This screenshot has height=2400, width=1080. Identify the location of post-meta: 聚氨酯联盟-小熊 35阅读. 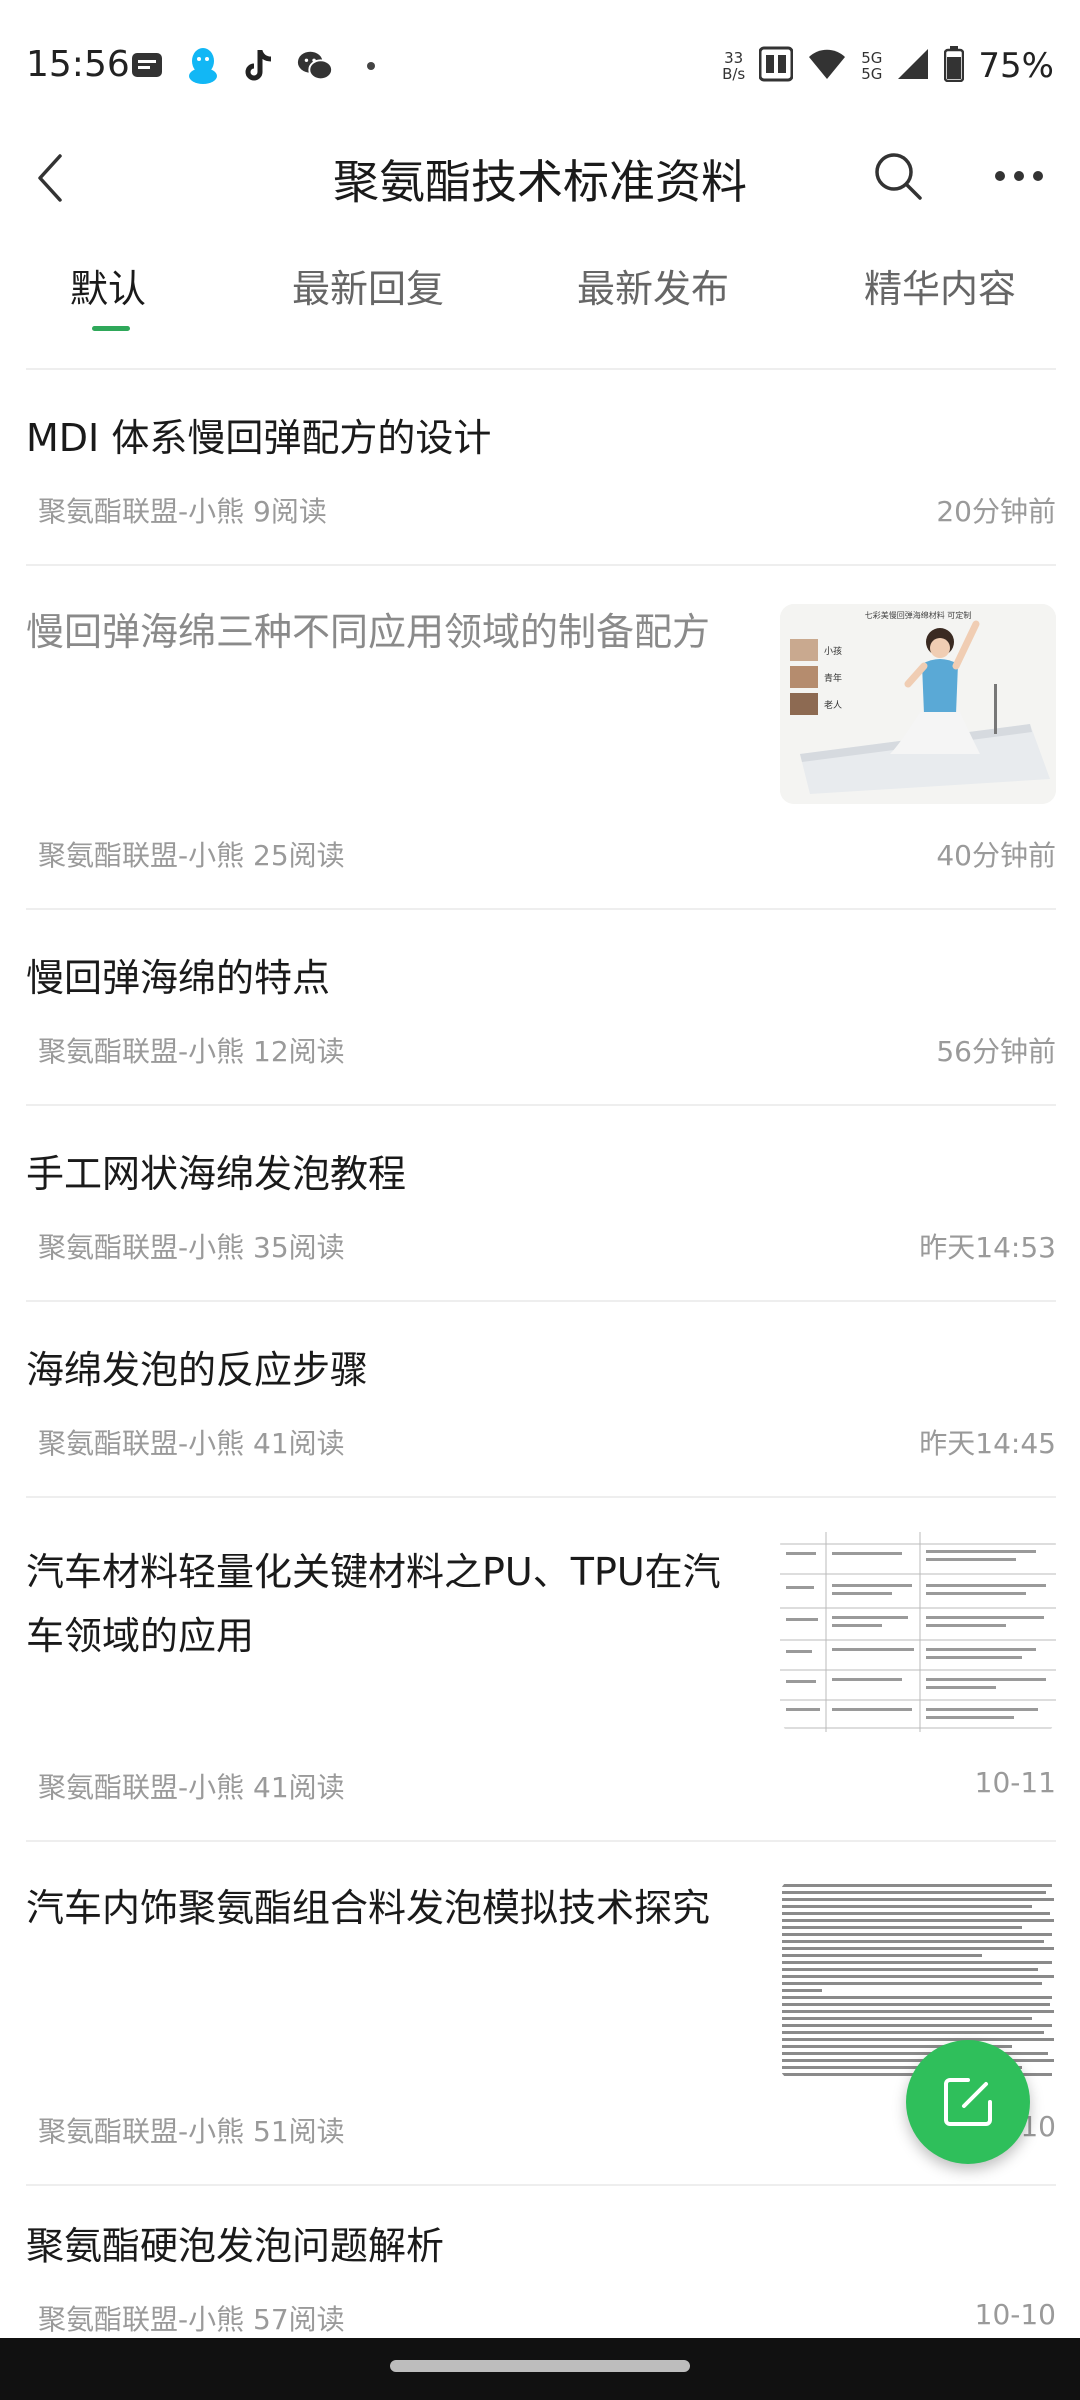
(191, 1247).